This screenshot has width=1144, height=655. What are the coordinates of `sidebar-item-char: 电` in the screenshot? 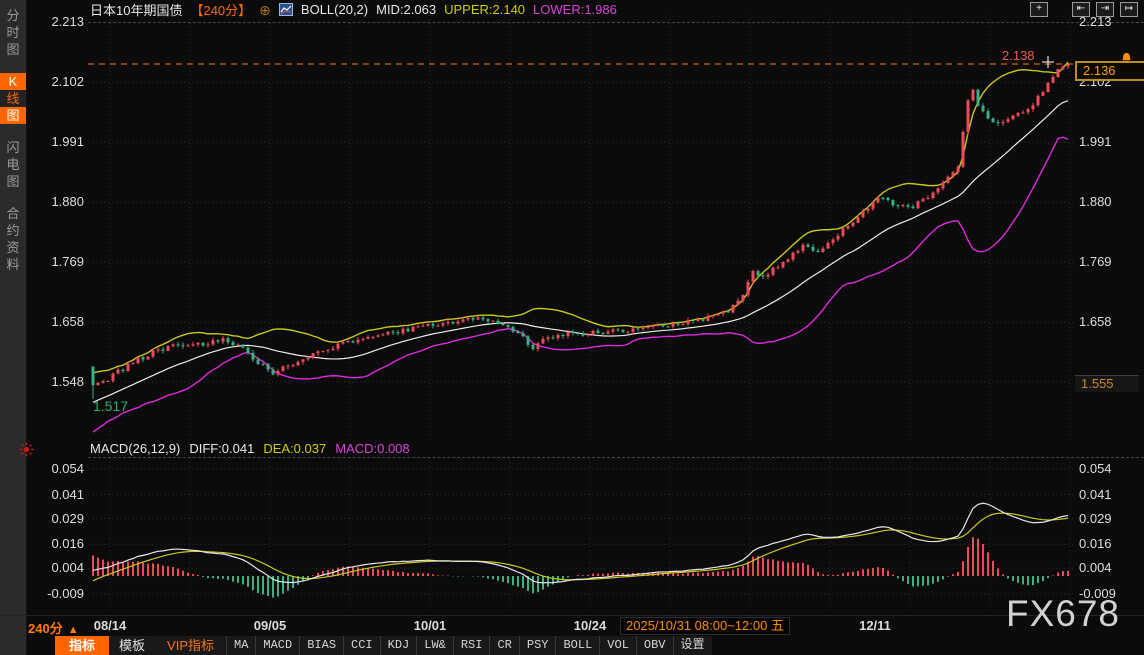 It's located at (13, 164).